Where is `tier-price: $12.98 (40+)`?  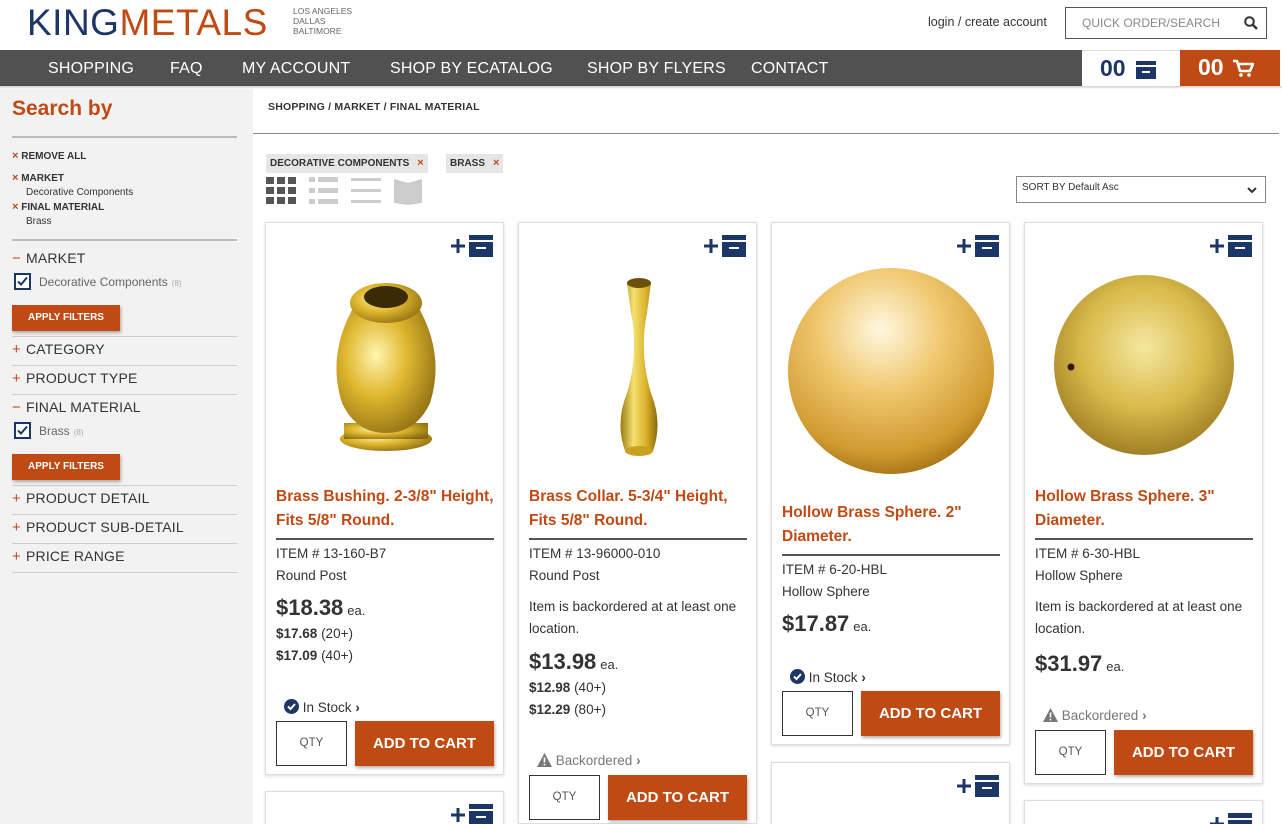 tier-price: $12.98 (40+) is located at coordinates (567, 687).